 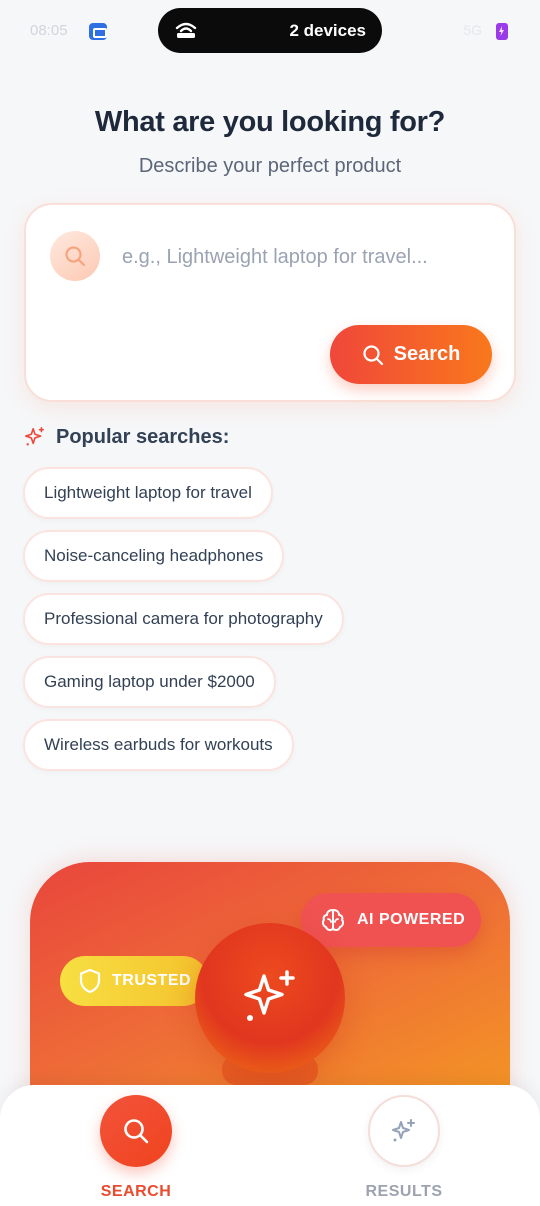 I want to click on status-bar: 08:05 2 devices 5G, so click(x=270, y=31).